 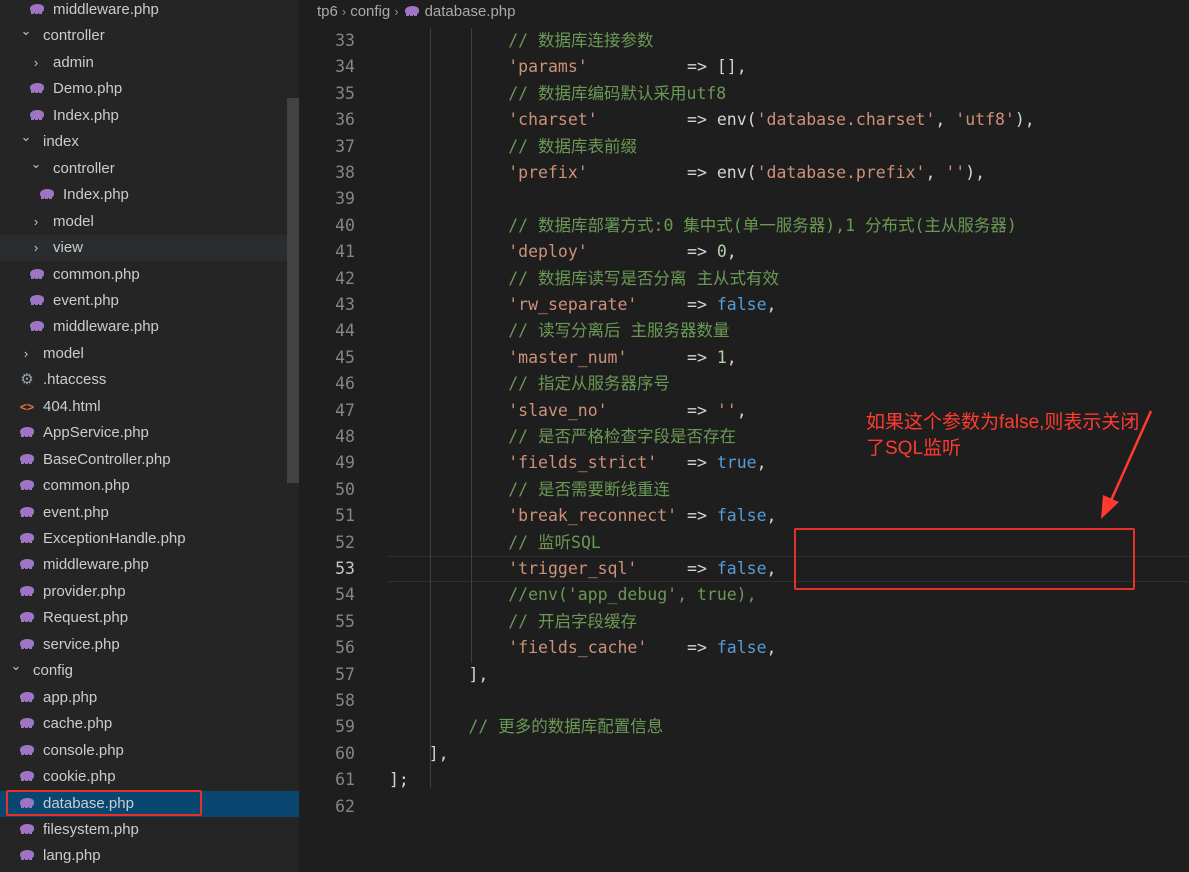 What do you see at coordinates (149, 724) in the screenshot?
I see `tree-file: cache.php` at bounding box center [149, 724].